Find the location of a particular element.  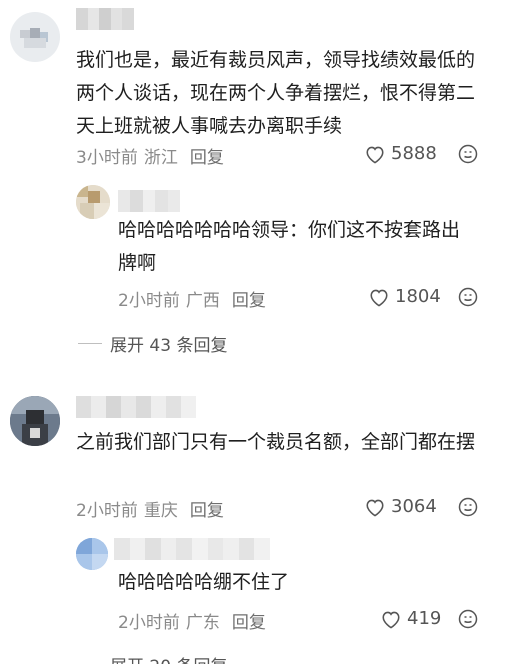

like-button: 1804 is located at coordinates (404, 296).